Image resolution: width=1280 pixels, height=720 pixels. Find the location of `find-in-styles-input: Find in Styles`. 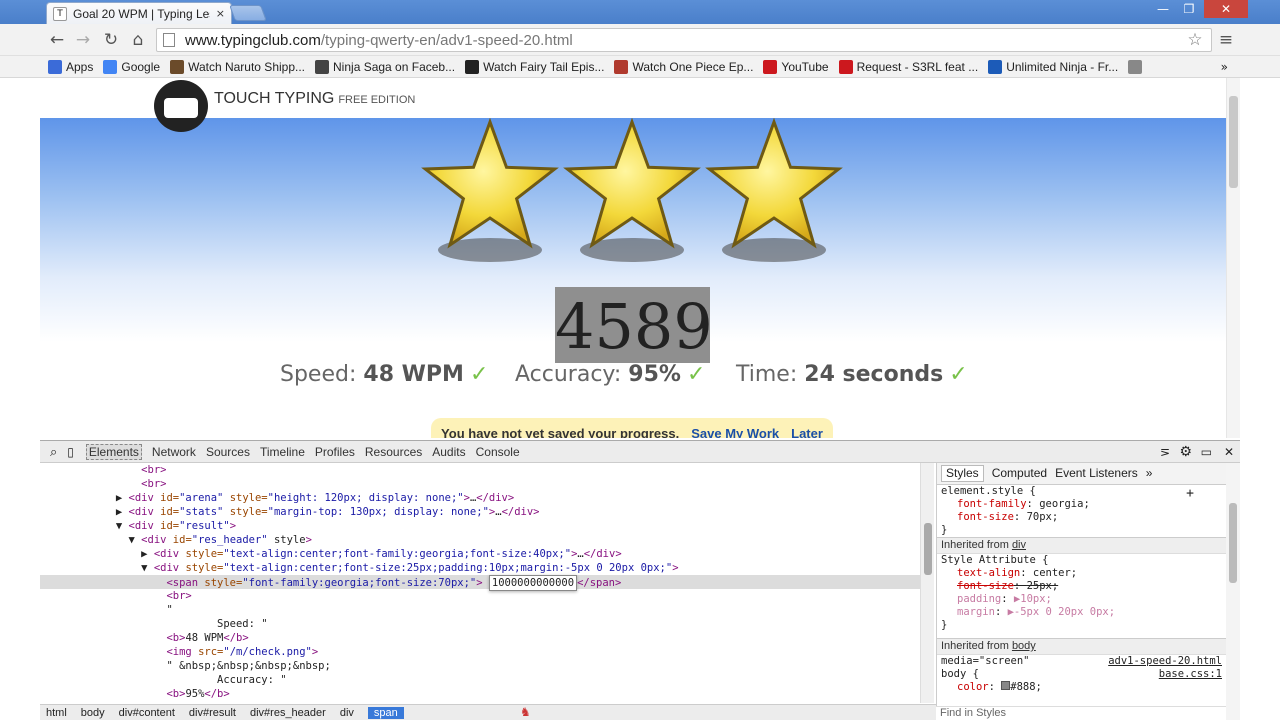

find-in-styles-input: Find in Styles is located at coordinates (1081, 713).